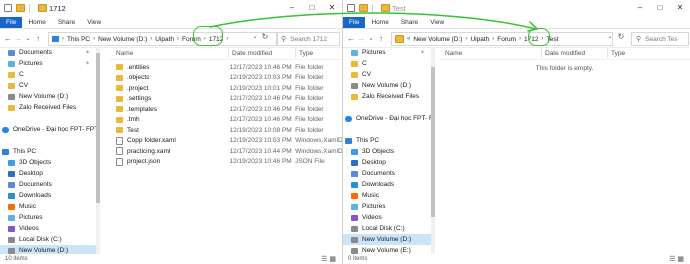  Describe the element at coordinates (226, 120) in the screenshot. I see `table-row: .tmh 12/17/2023 10:46 PM File folder` at that location.